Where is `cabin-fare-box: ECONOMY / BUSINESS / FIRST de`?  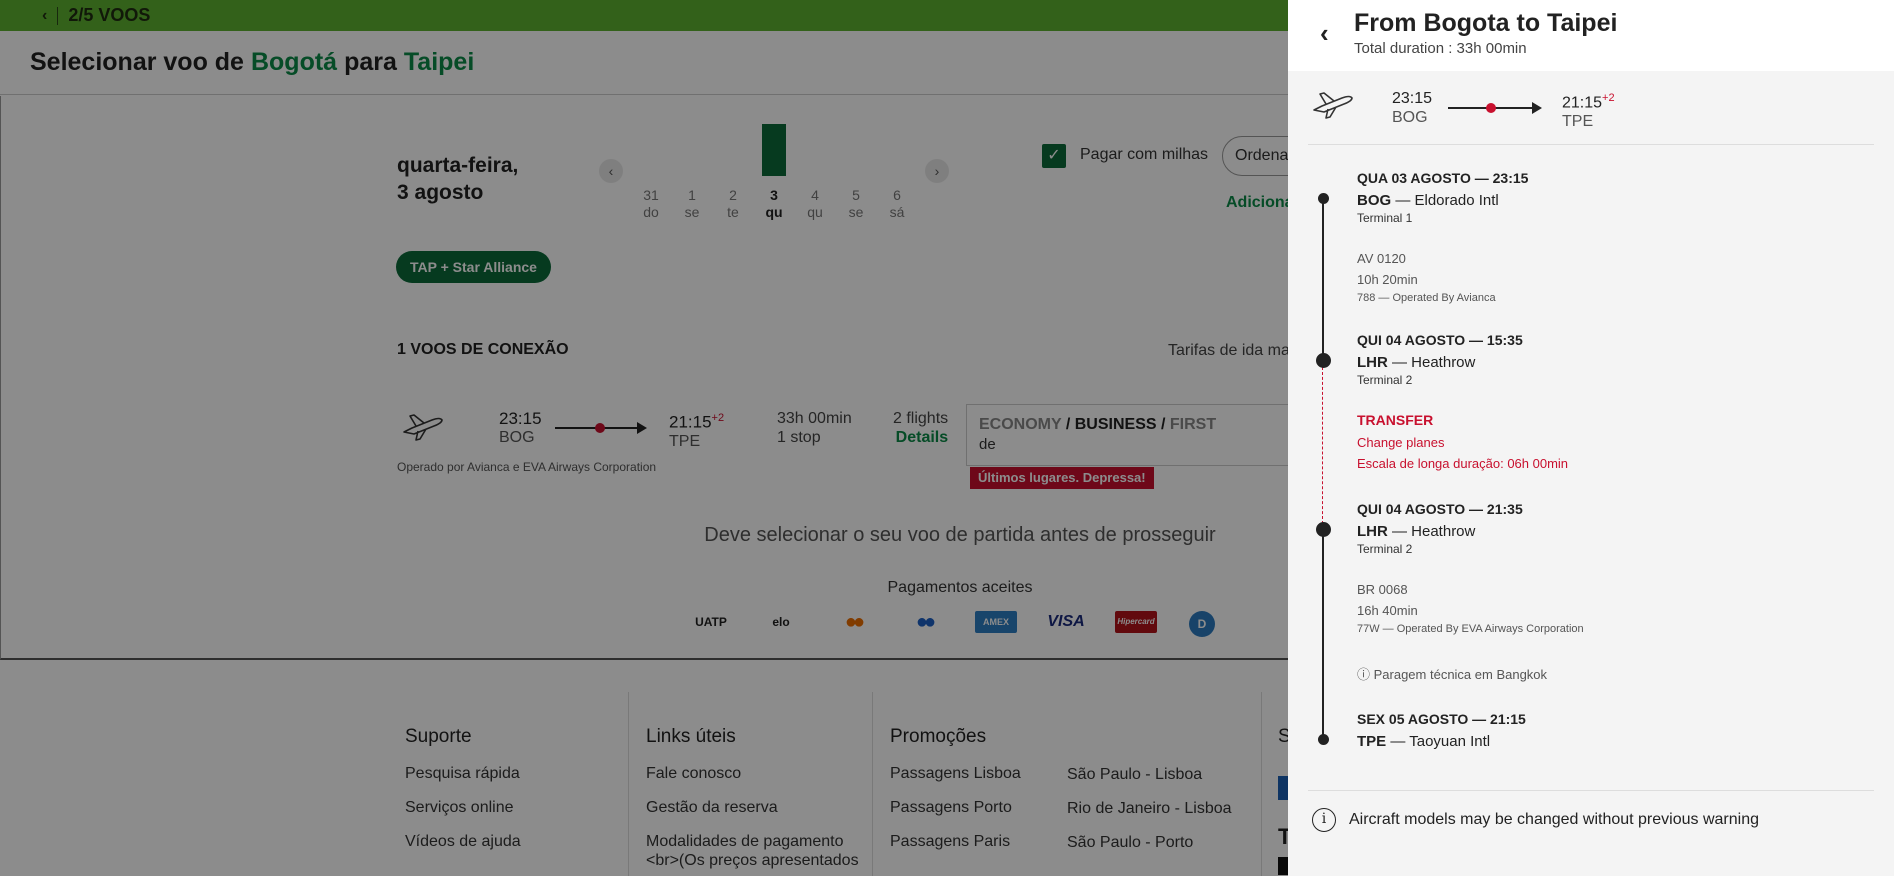
cabin-fare-box: ECONOMY / BUSINESS / FIRST de is located at coordinates (1127, 435).